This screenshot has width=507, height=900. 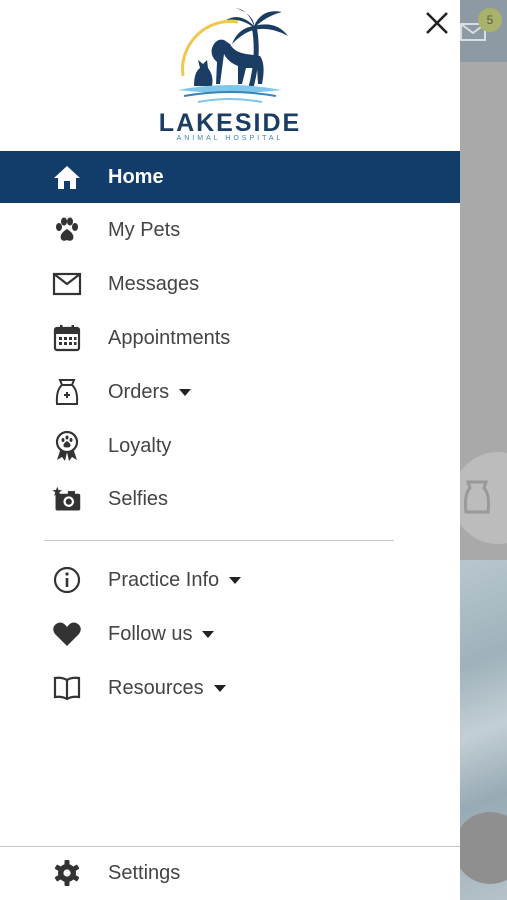 What do you see at coordinates (67, 445) in the screenshot?
I see `award-icon` at bounding box center [67, 445].